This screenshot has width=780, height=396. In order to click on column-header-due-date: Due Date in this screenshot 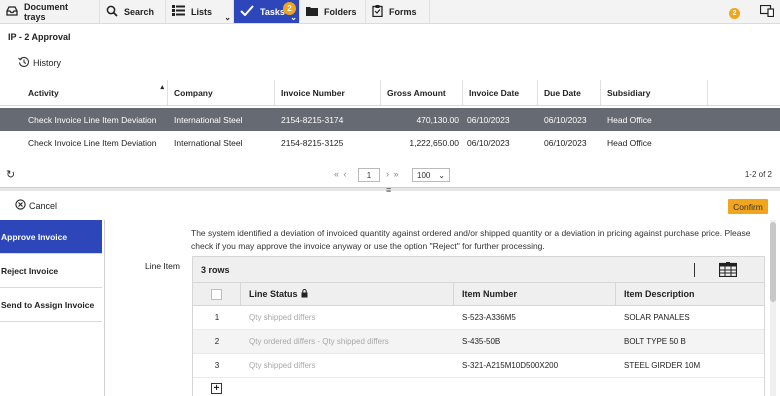, I will do `click(569, 92)`.